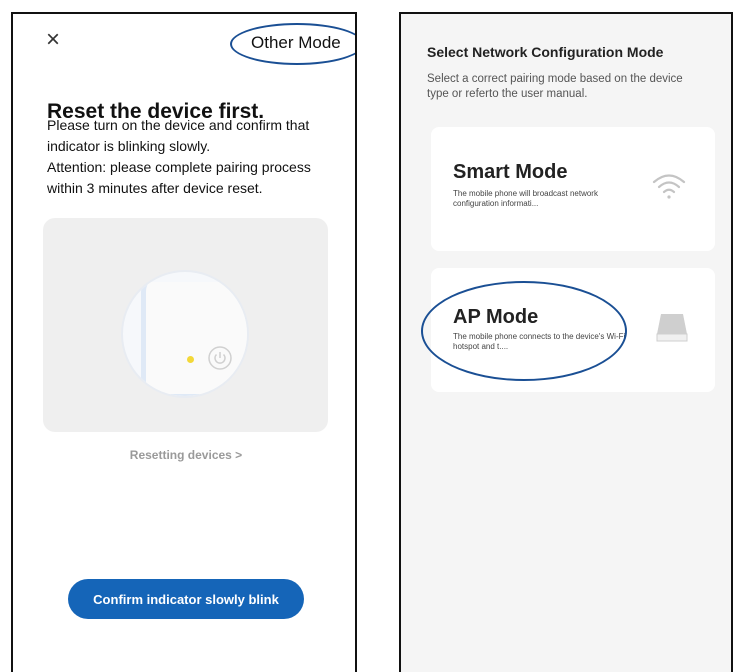 Image resolution: width=734 pixels, height=672 pixels. What do you see at coordinates (220, 358) in the screenshot?
I see `power-icon` at bounding box center [220, 358].